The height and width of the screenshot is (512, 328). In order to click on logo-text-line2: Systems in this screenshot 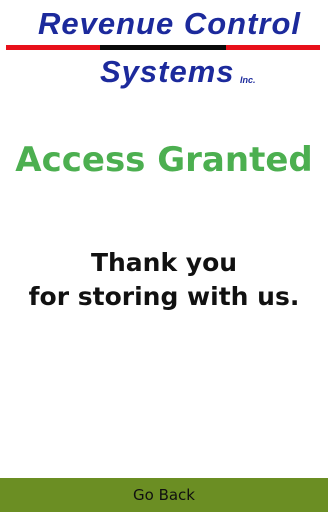, I will do `click(167, 71)`.